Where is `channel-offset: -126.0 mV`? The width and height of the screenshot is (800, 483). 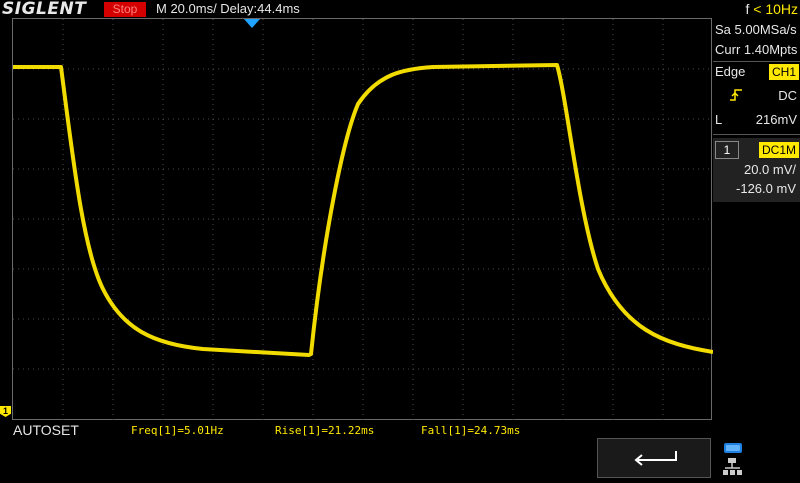
channel-offset: -126.0 mV is located at coordinates (766, 188).